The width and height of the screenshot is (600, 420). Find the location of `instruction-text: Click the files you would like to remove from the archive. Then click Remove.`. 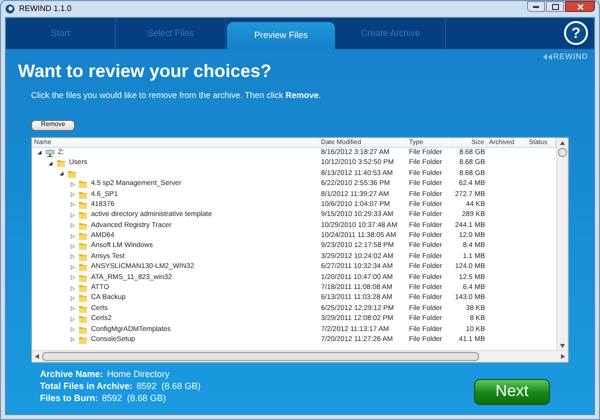

instruction-text: Click the files you would like to remove from the archive. Then click Remove. is located at coordinates (176, 95).